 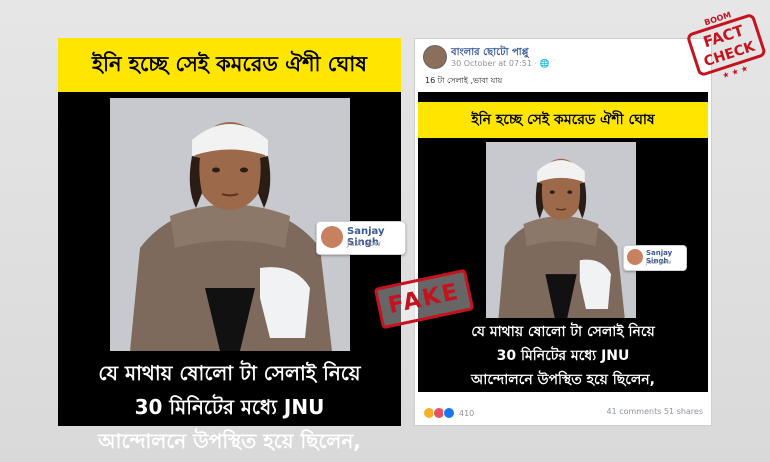 I want to click on post-meme-banner: ইনি হচ্ছে সেই কমরেড ঐশী ঘোষ, so click(x=563, y=120).